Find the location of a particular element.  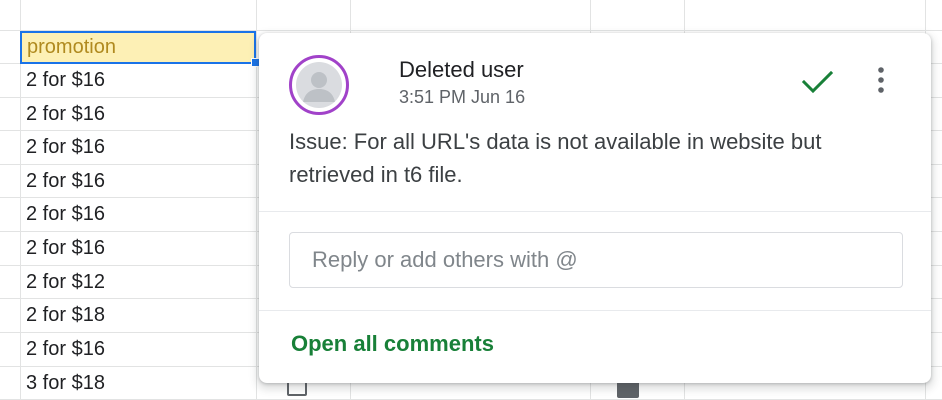

check-icon is located at coordinates (817, 87).